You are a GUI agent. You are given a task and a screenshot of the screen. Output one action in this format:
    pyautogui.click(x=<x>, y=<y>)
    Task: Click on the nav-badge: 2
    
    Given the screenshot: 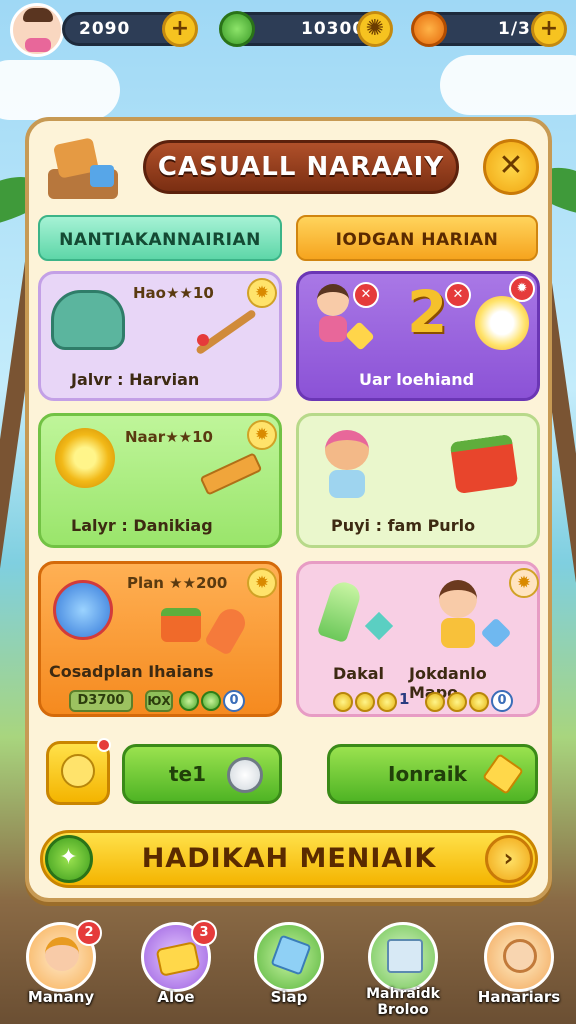 What is the action you would take?
    pyautogui.click(x=89, y=933)
    